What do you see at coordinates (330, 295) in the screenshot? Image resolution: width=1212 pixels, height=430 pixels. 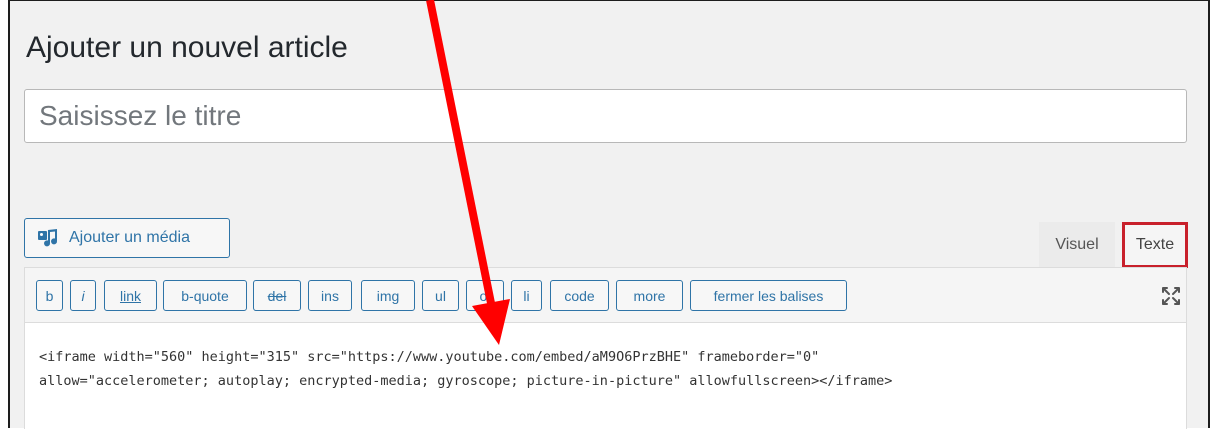 I see `qt-ins-button: ins` at bounding box center [330, 295].